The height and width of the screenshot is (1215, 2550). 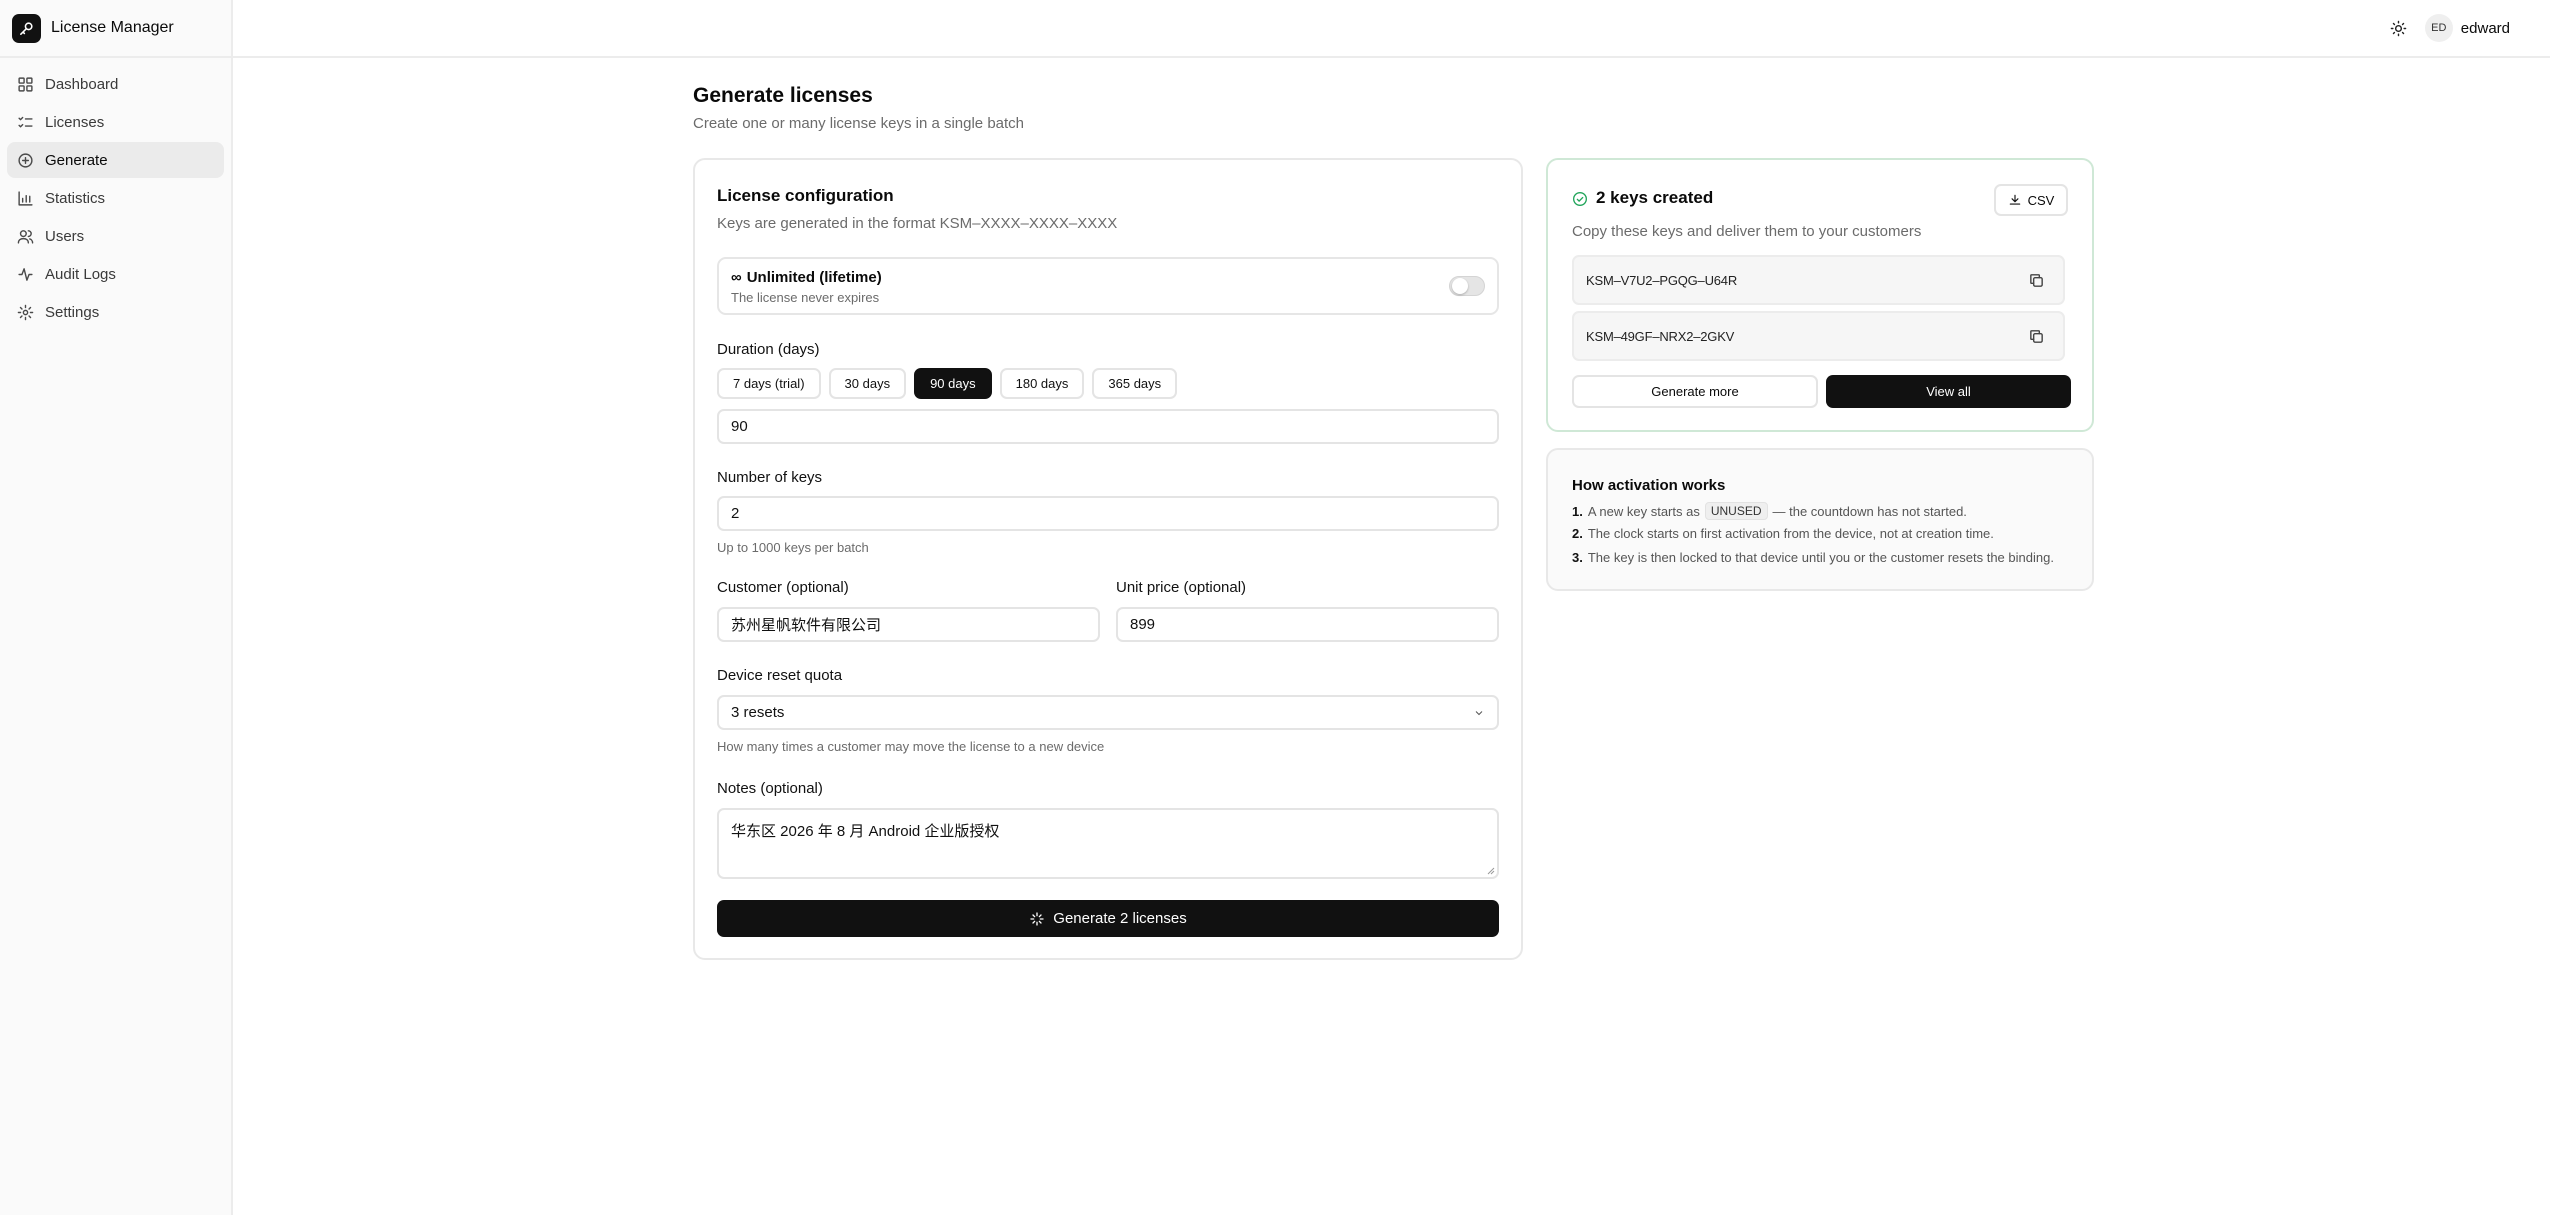 What do you see at coordinates (814, 277) in the screenshot?
I see `lifetime-title: Unlimited (lifetime)` at bounding box center [814, 277].